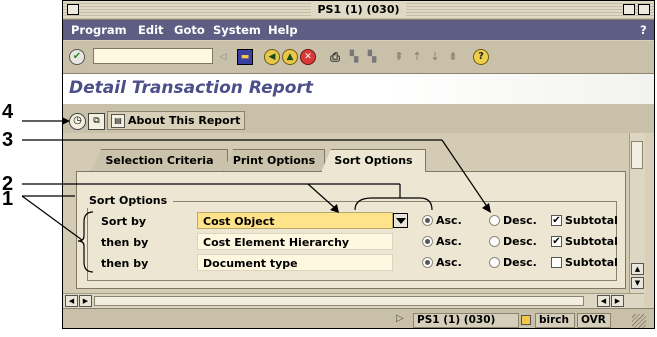 The height and width of the screenshot is (337, 657). I want to click on page-title: Detail Transaction Report, so click(191, 88).